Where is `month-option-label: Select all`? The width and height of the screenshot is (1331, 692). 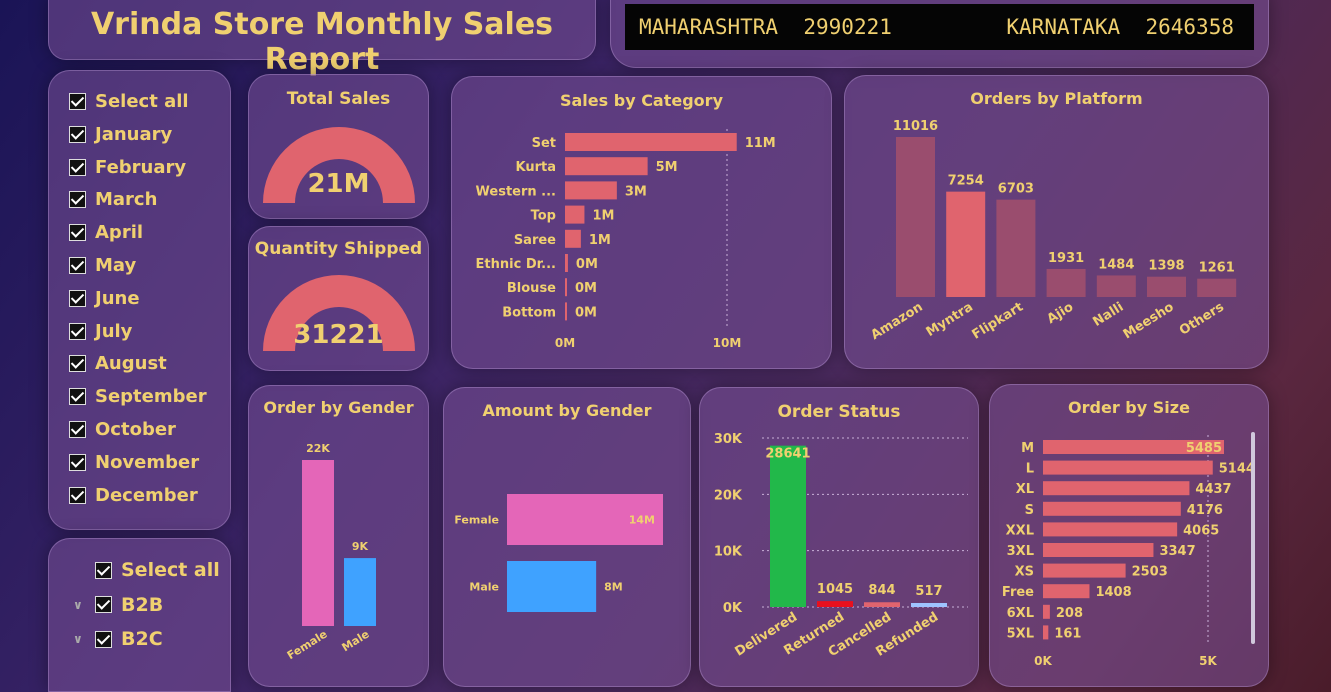 month-option-label: Select all is located at coordinates (142, 101).